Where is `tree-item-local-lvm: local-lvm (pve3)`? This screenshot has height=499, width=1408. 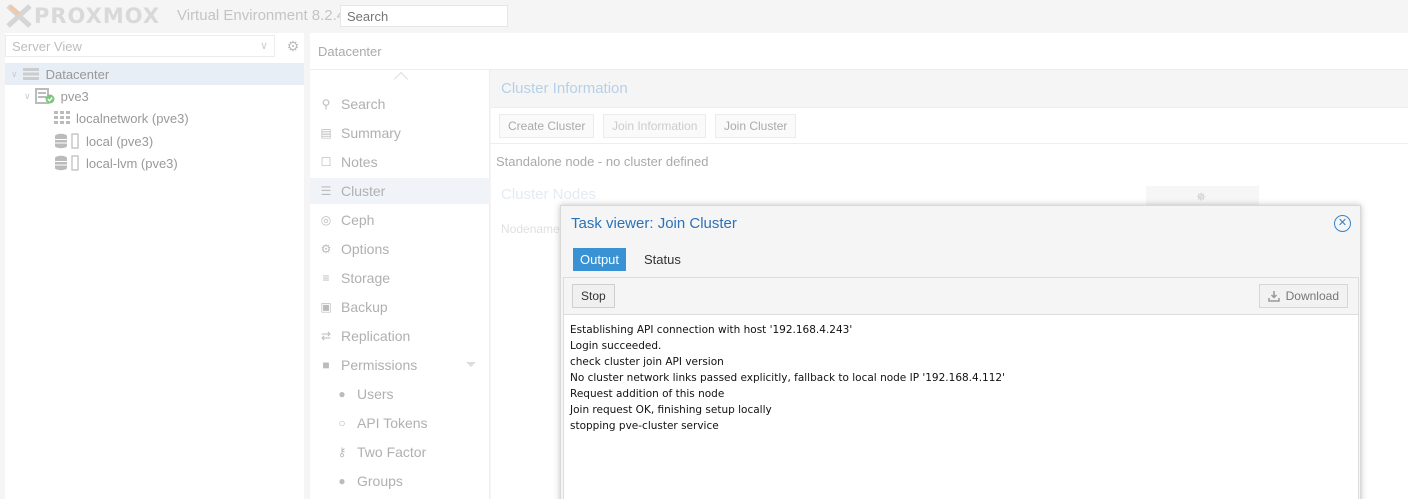 tree-item-local-lvm: local-lvm (pve3) is located at coordinates (116, 163).